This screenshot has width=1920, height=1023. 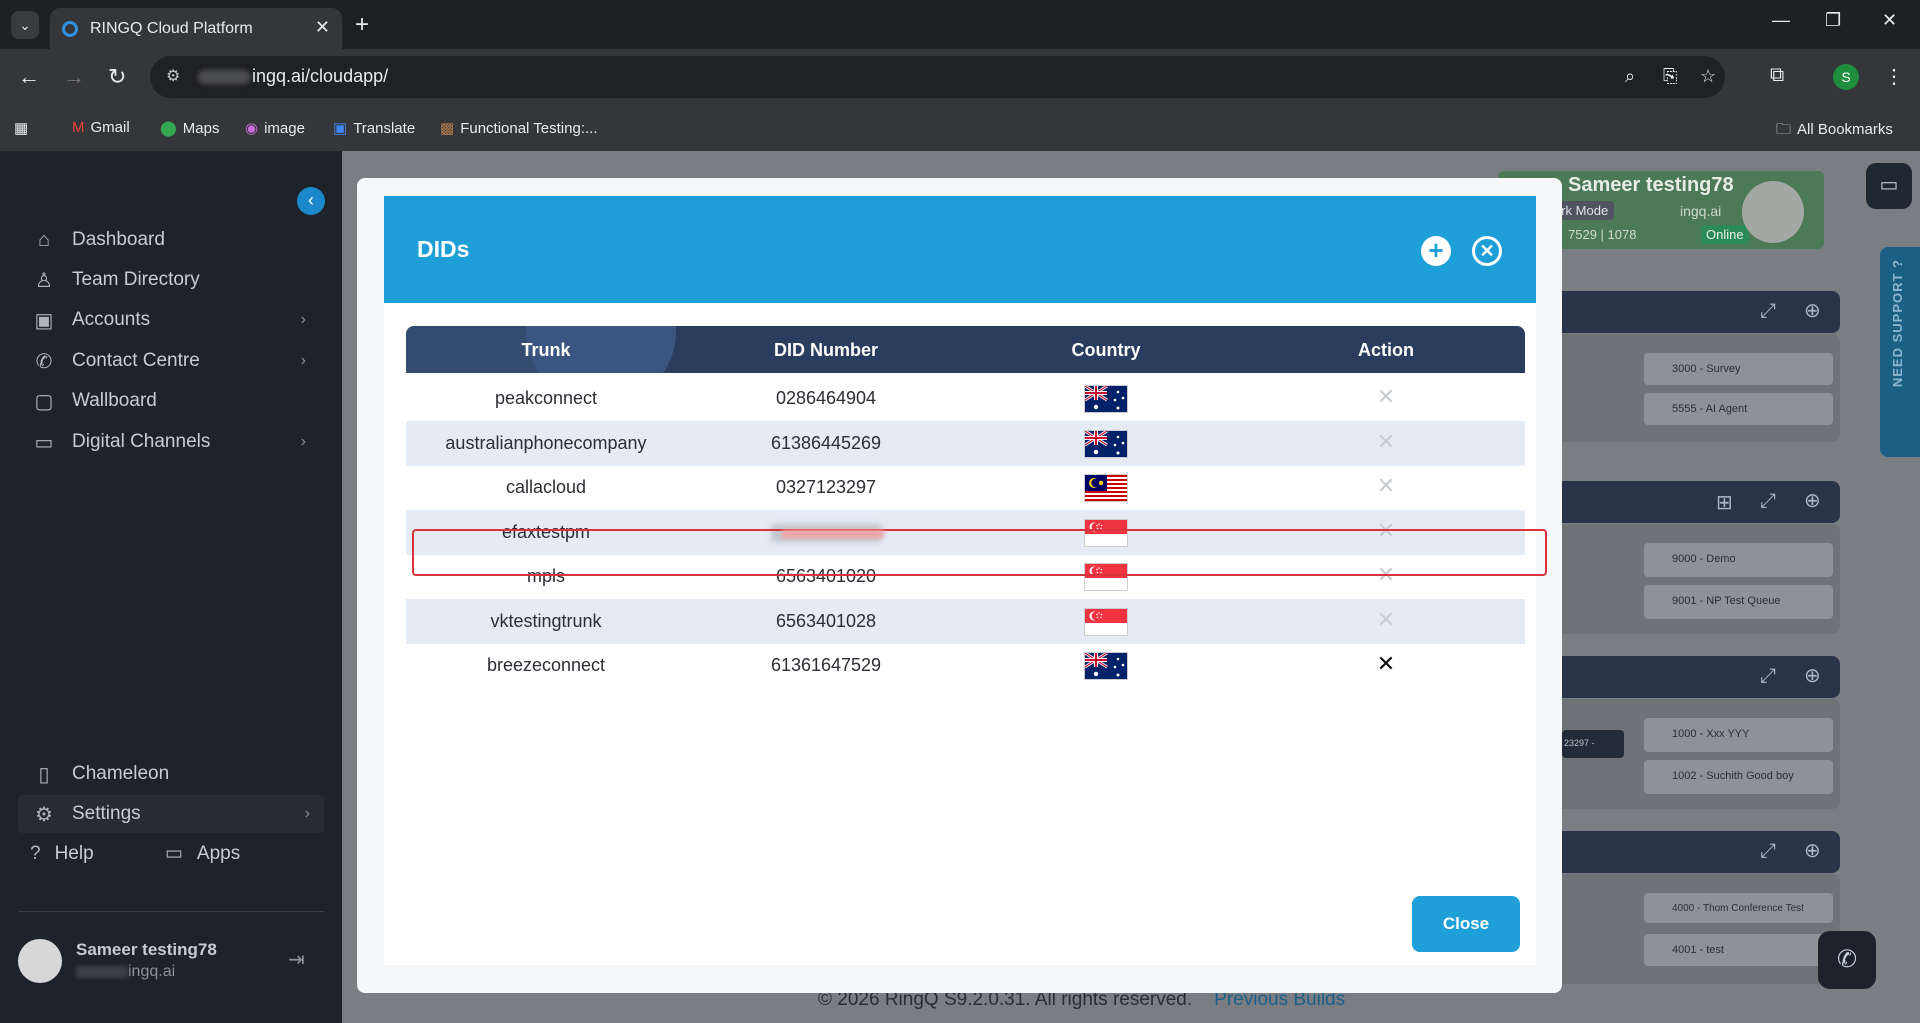 What do you see at coordinates (25, 25) in the screenshot?
I see `tab-search-chevron-icon: ⌄` at bounding box center [25, 25].